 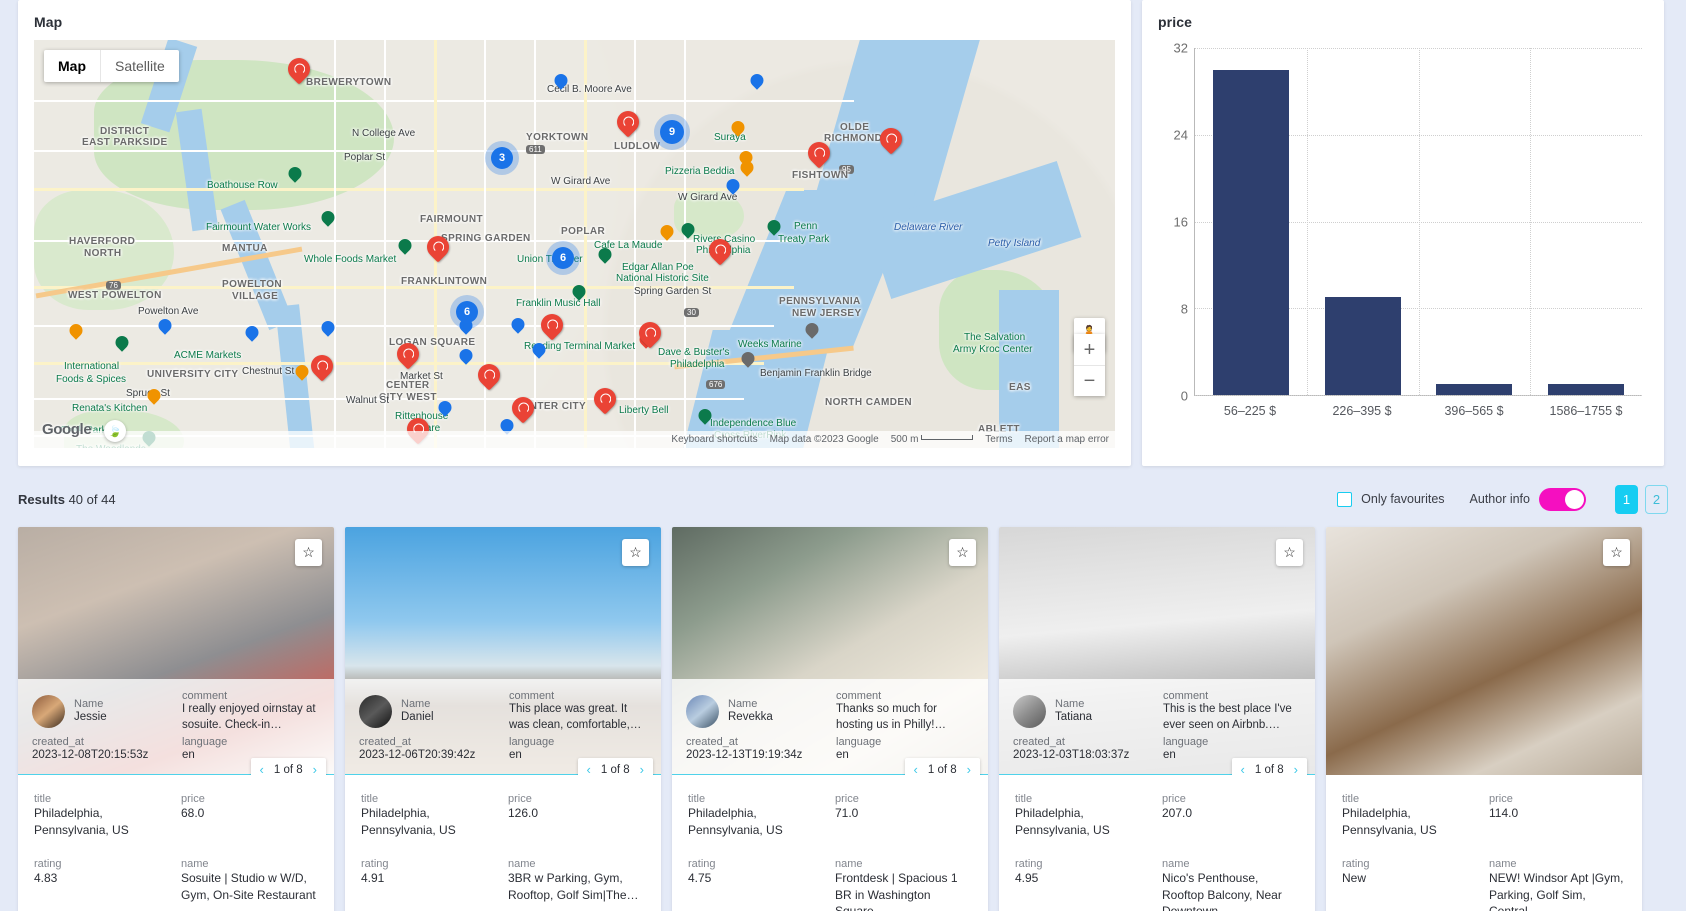 I want to click on listing-price: price 114.0, so click(x=1557, y=815).